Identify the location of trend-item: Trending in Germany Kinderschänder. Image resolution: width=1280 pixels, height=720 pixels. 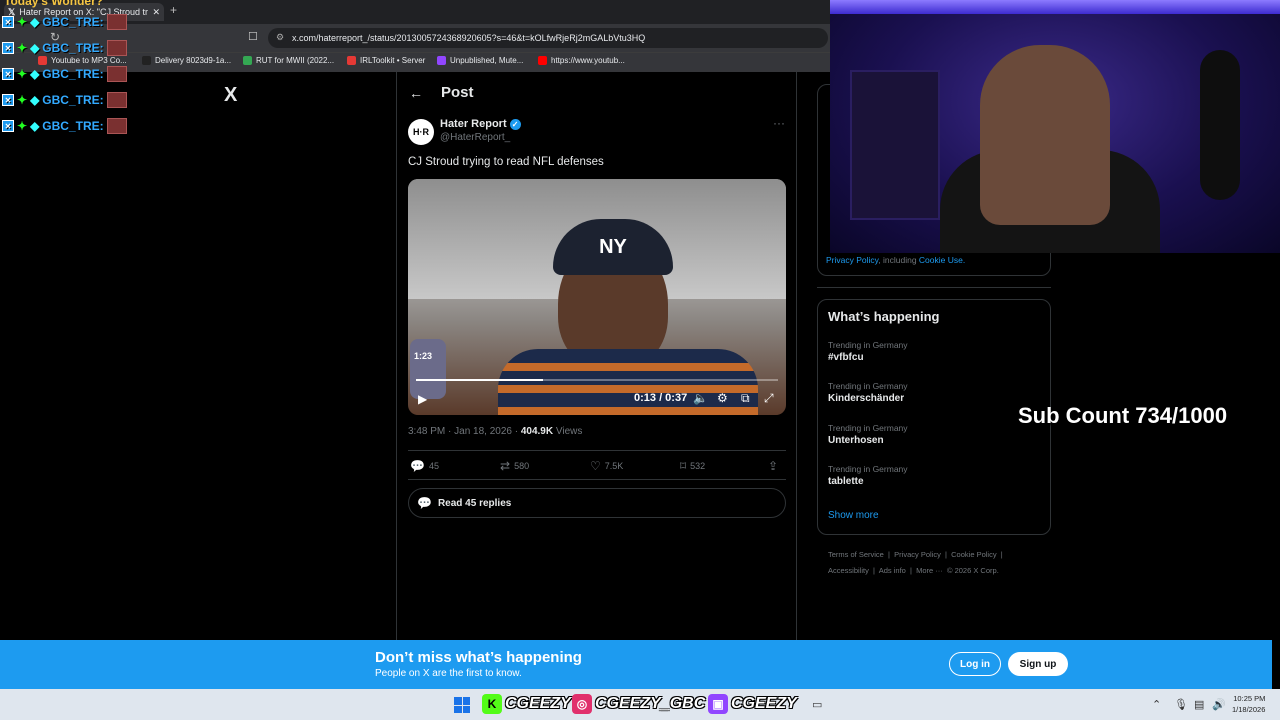
(868, 392).